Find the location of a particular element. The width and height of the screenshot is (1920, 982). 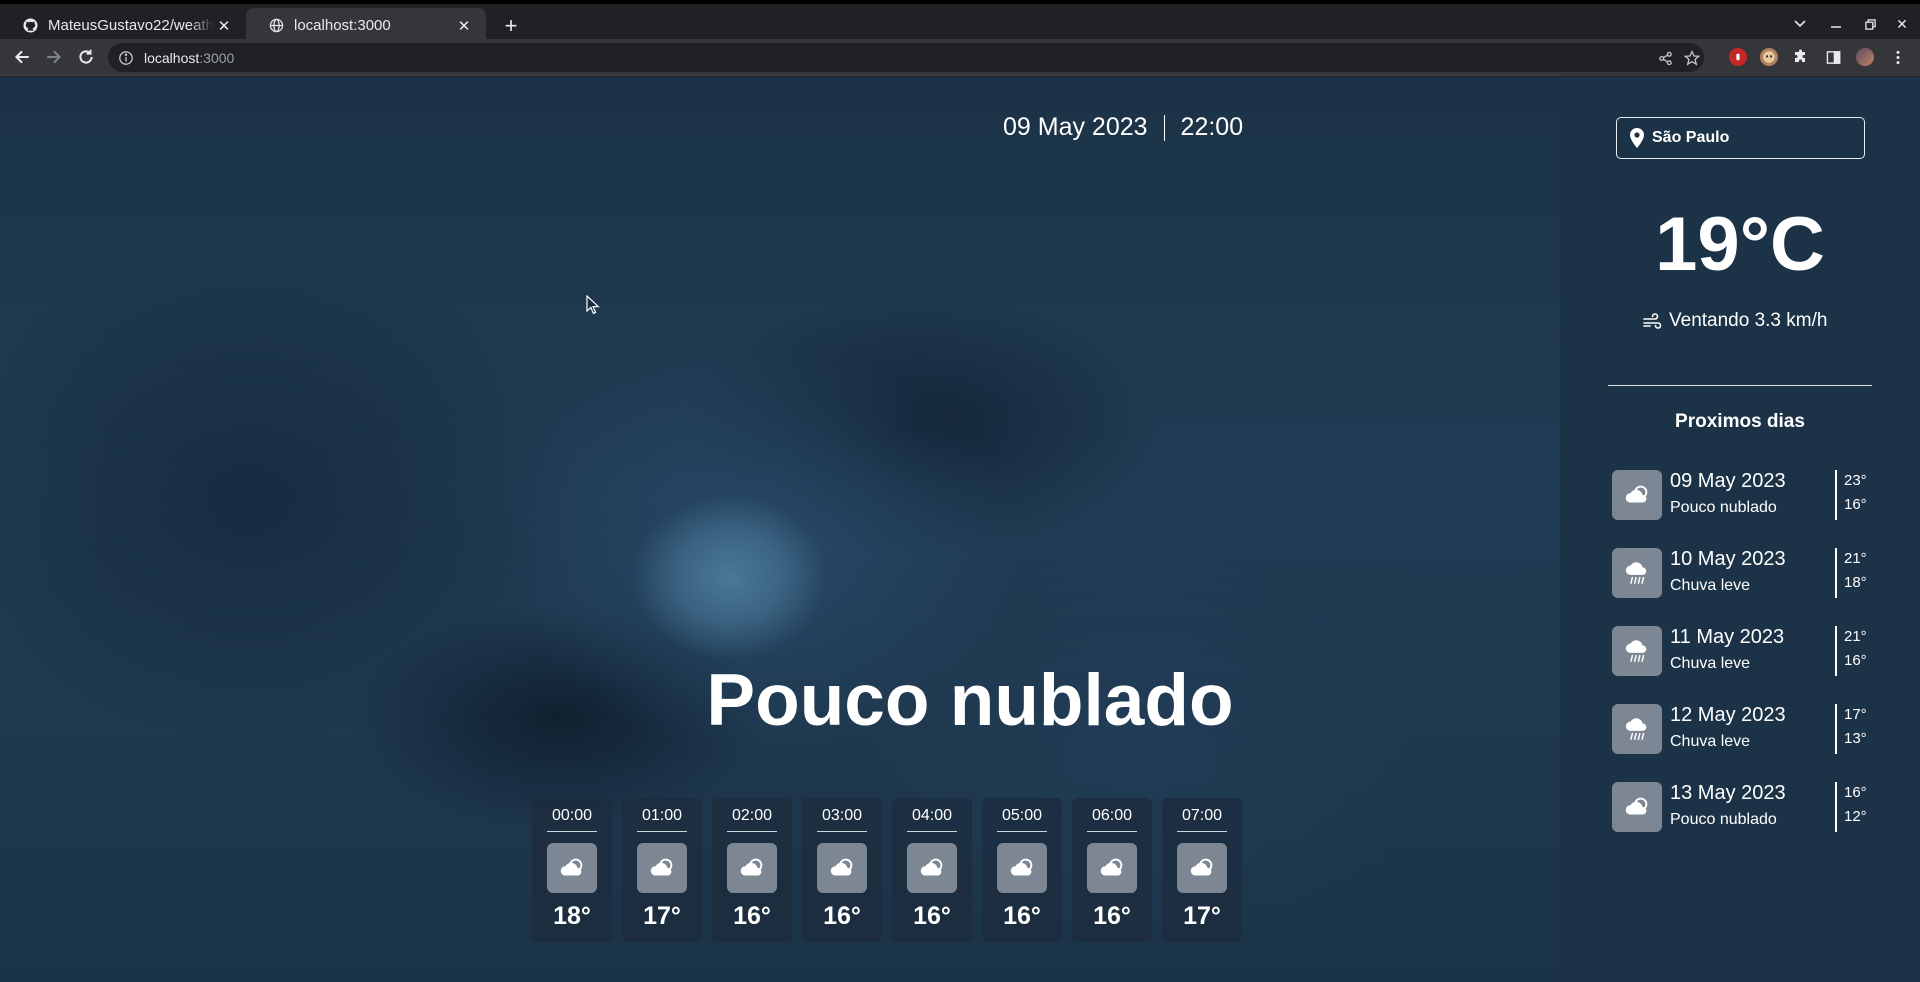

hour-card: 07:00 17° is located at coordinates (1202, 870).